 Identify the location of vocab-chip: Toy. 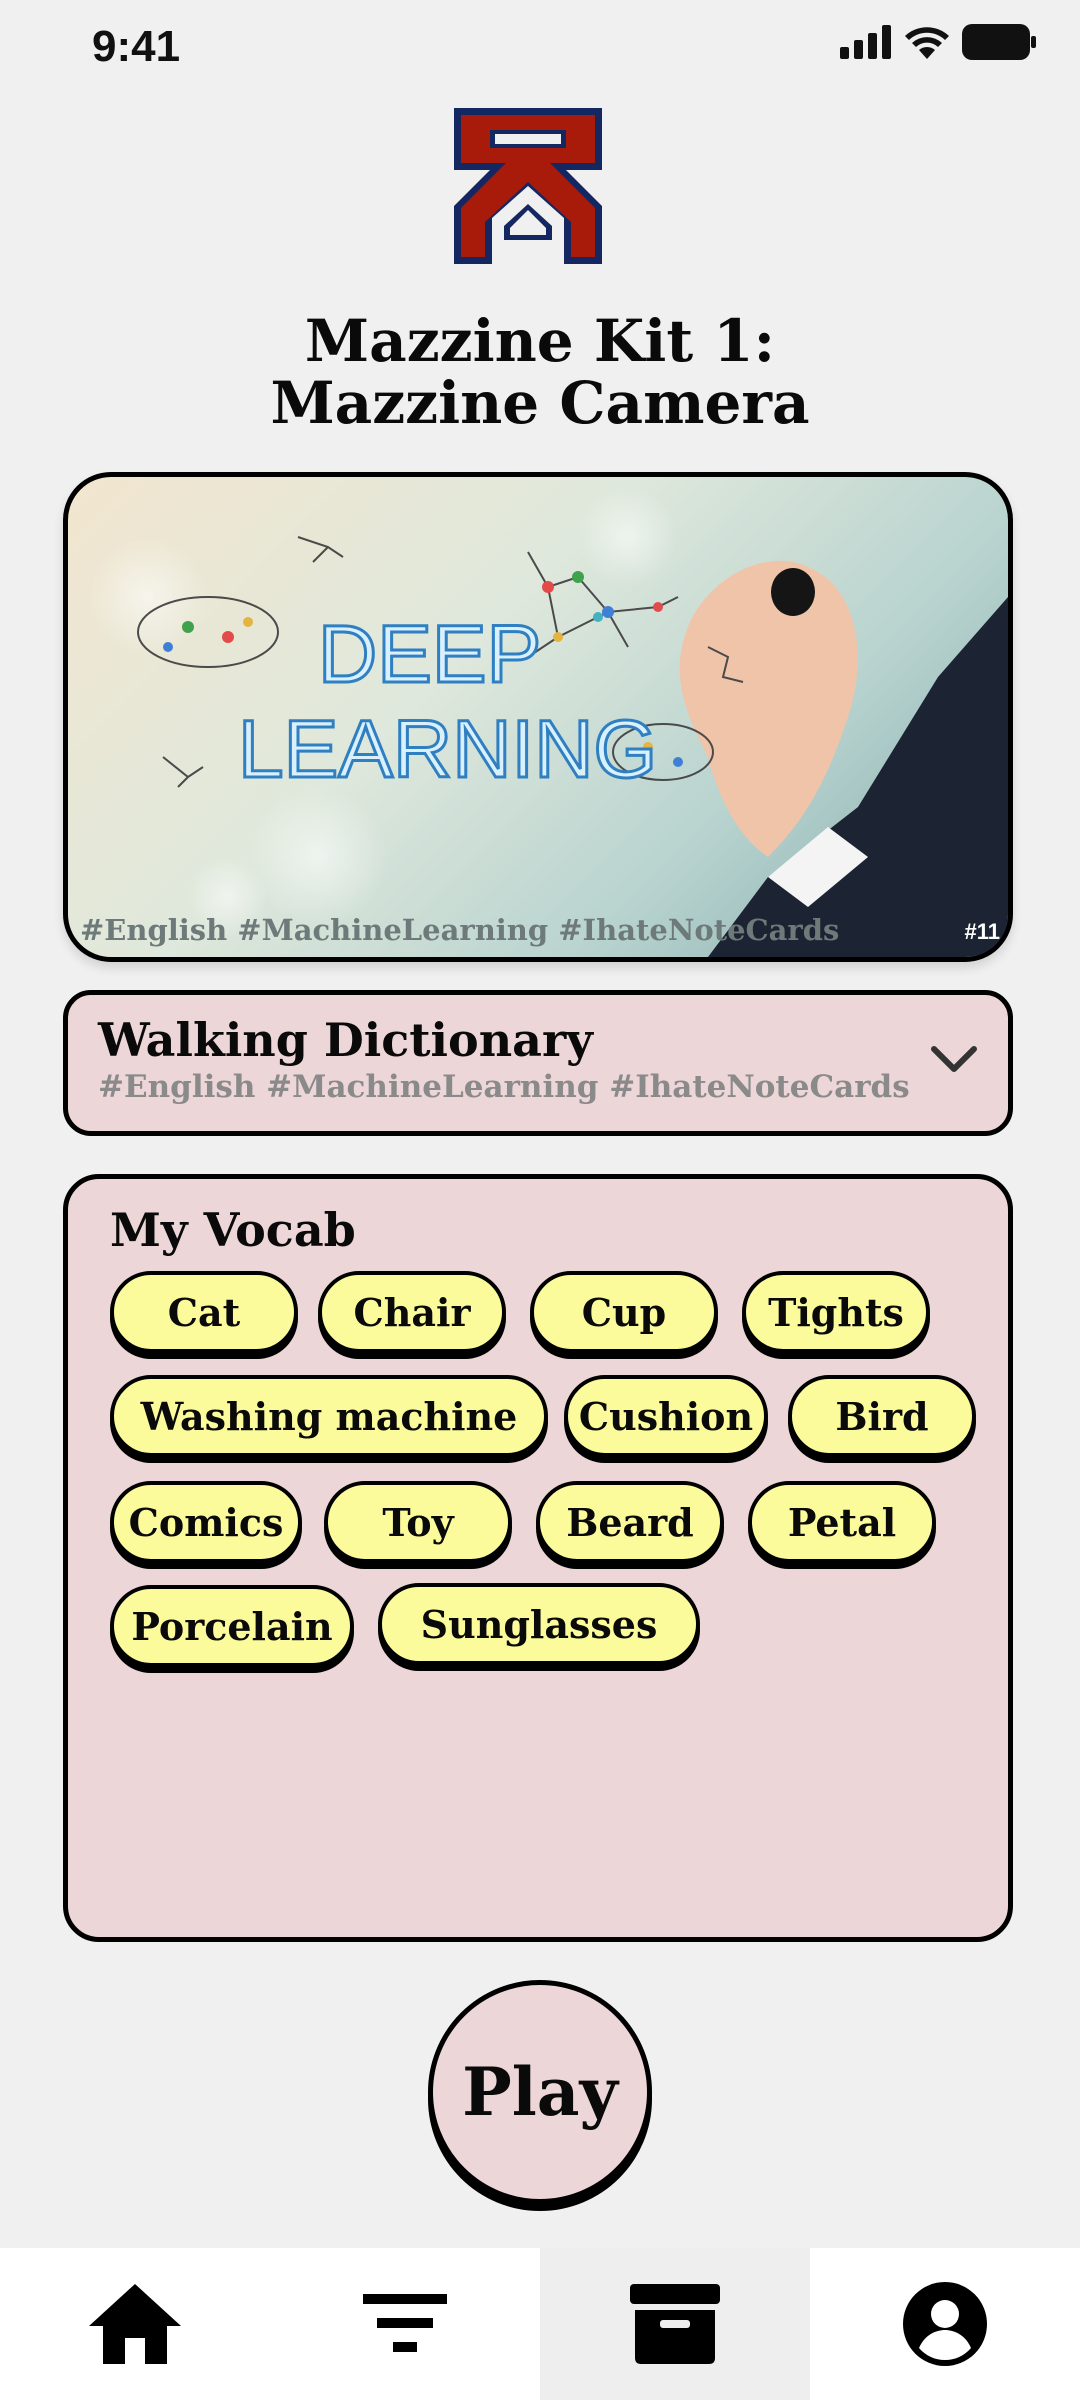
(418, 1522).